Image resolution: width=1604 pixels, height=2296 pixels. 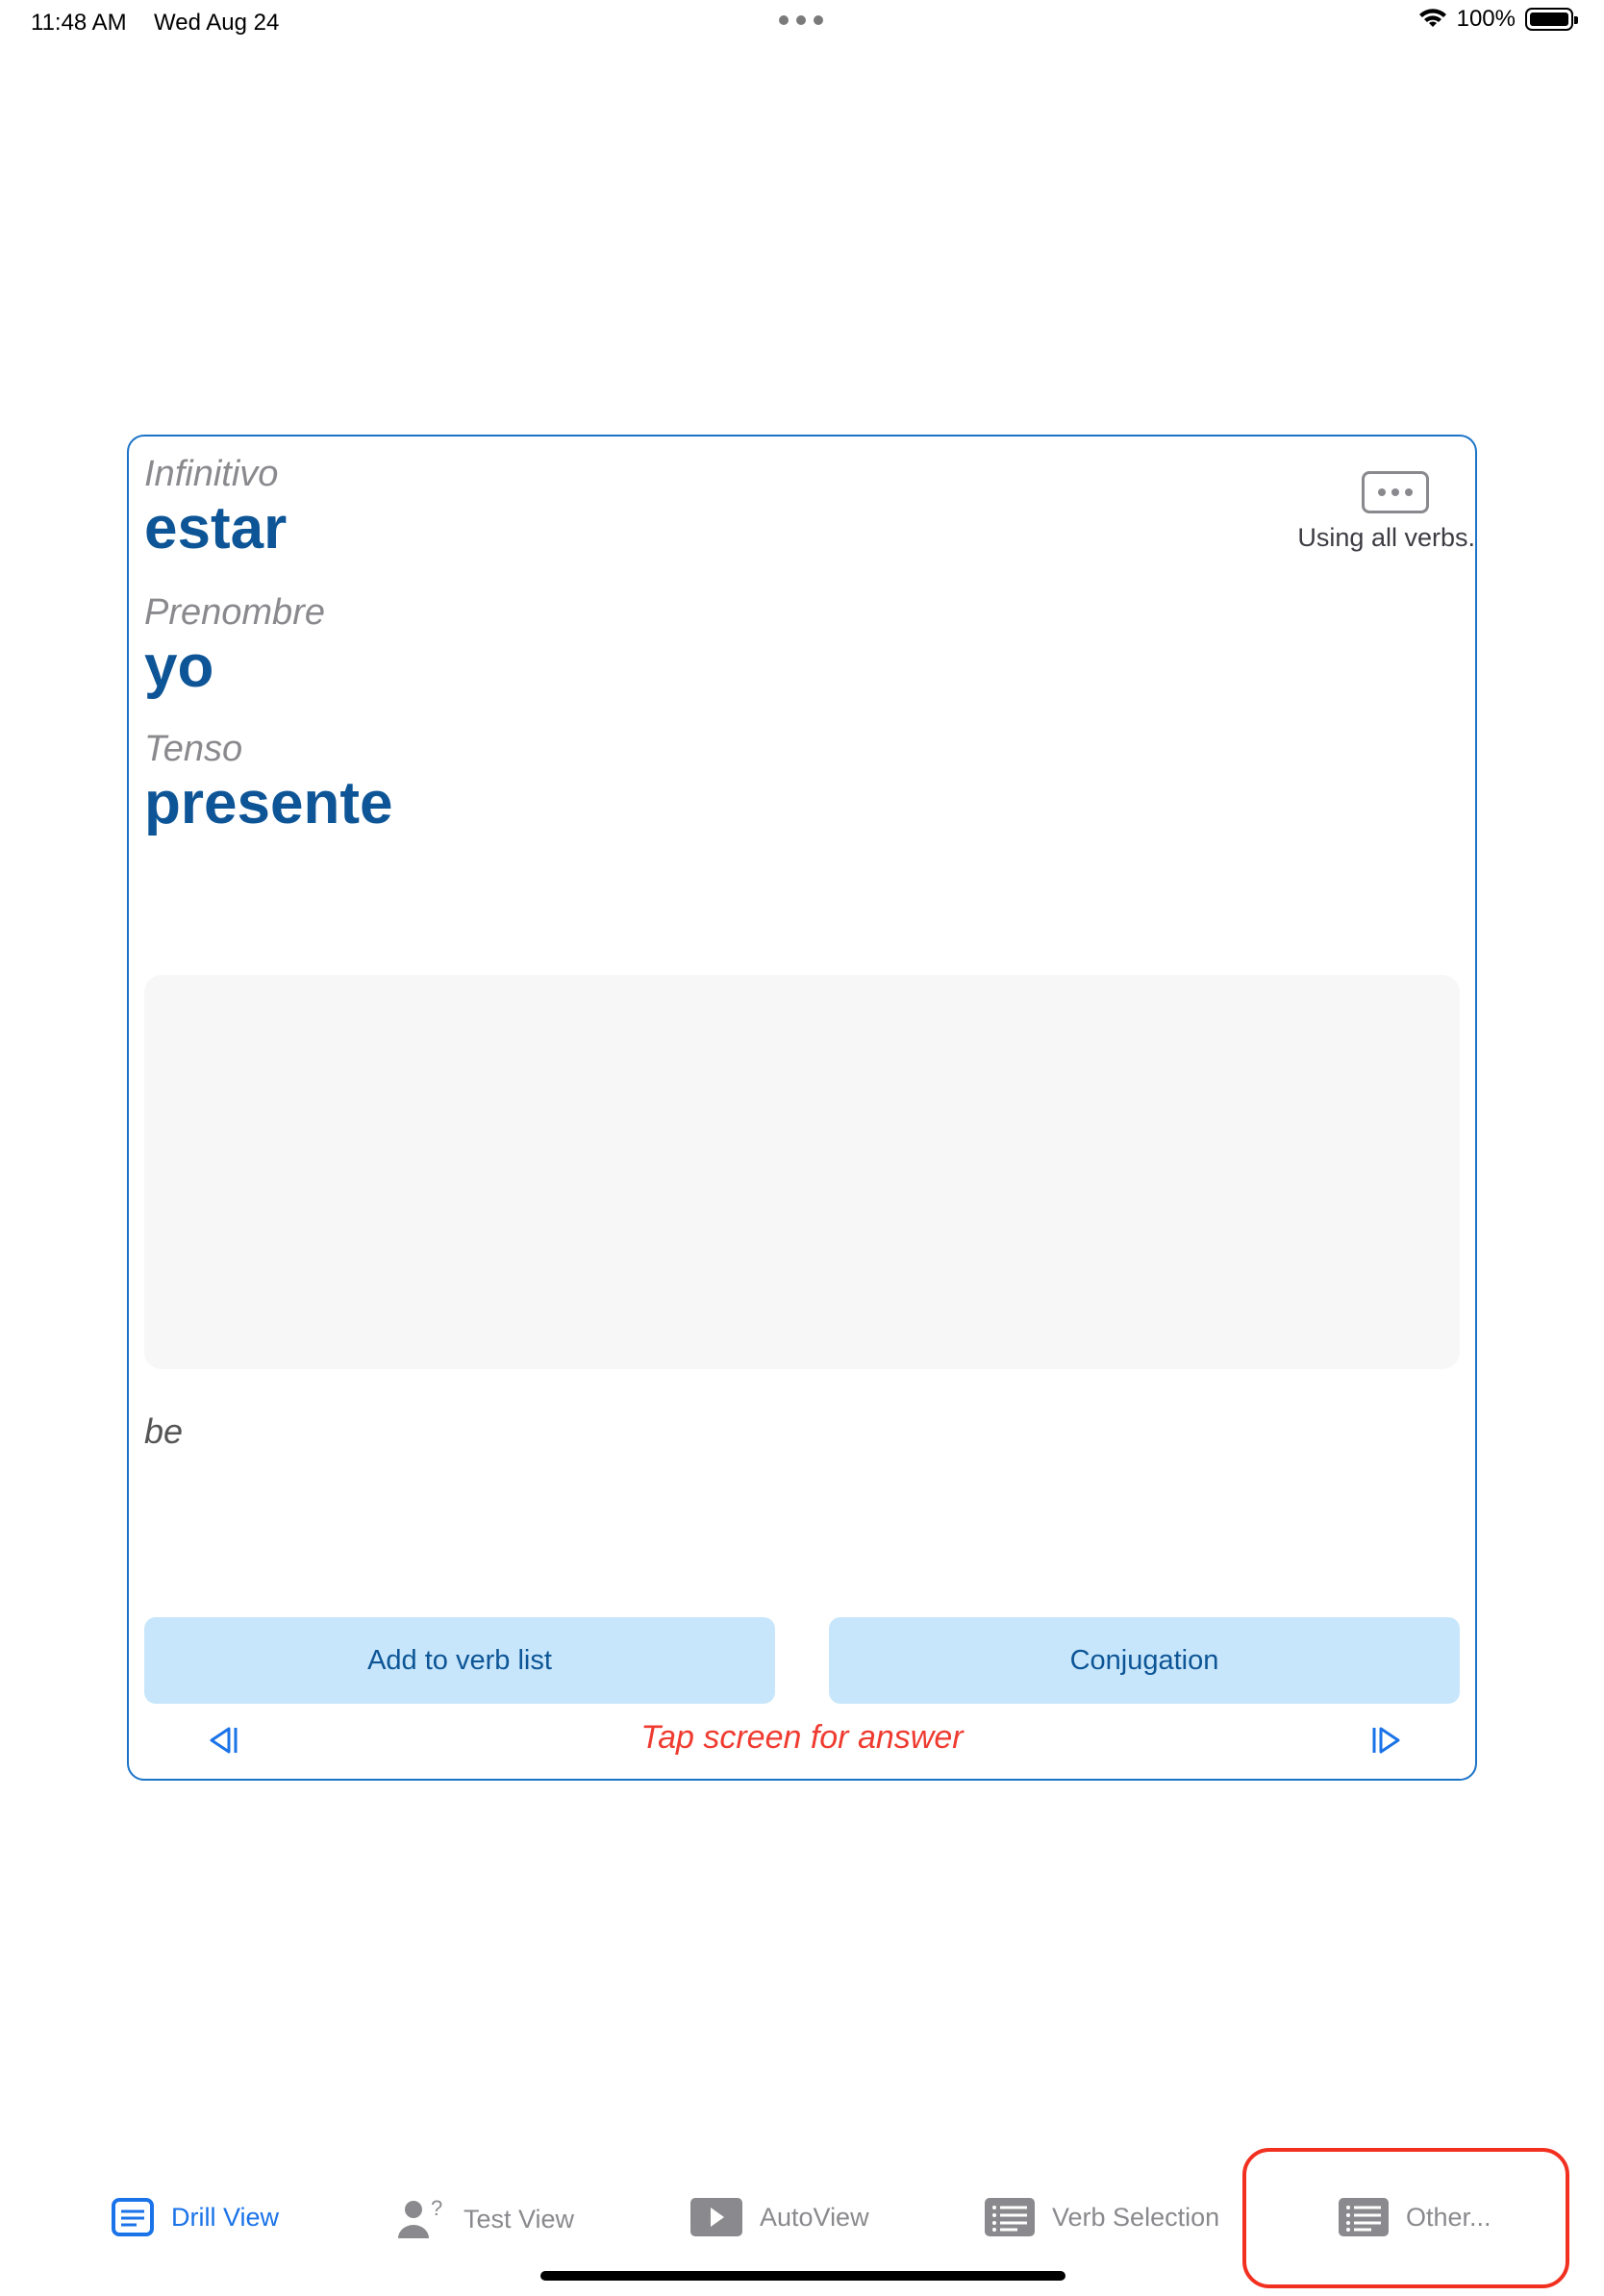 What do you see at coordinates (234, 612) in the screenshot?
I see `pronoun-label: Prenombre` at bounding box center [234, 612].